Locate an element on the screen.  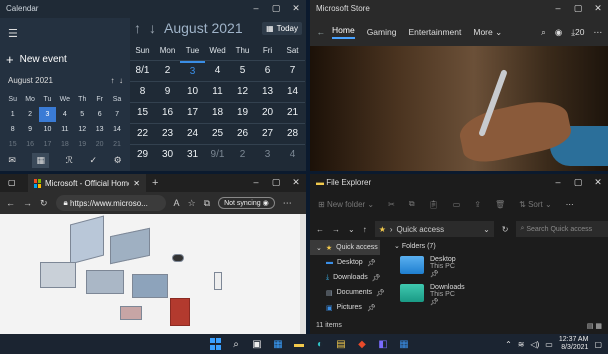
day-cell: 5 is located at coordinates (242, 71).